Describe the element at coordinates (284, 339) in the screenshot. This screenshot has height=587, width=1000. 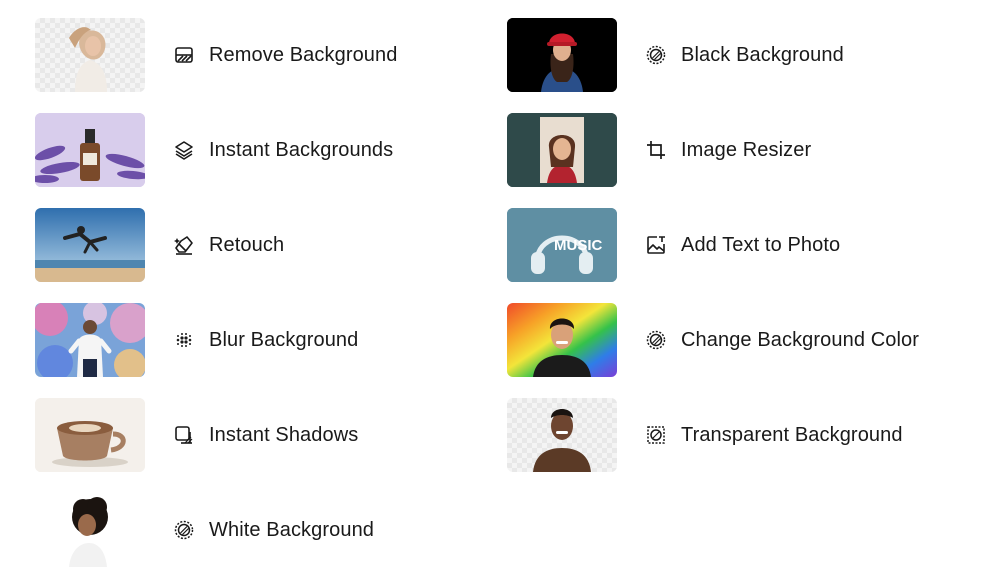
I see `tool-label: Blur Background` at that location.